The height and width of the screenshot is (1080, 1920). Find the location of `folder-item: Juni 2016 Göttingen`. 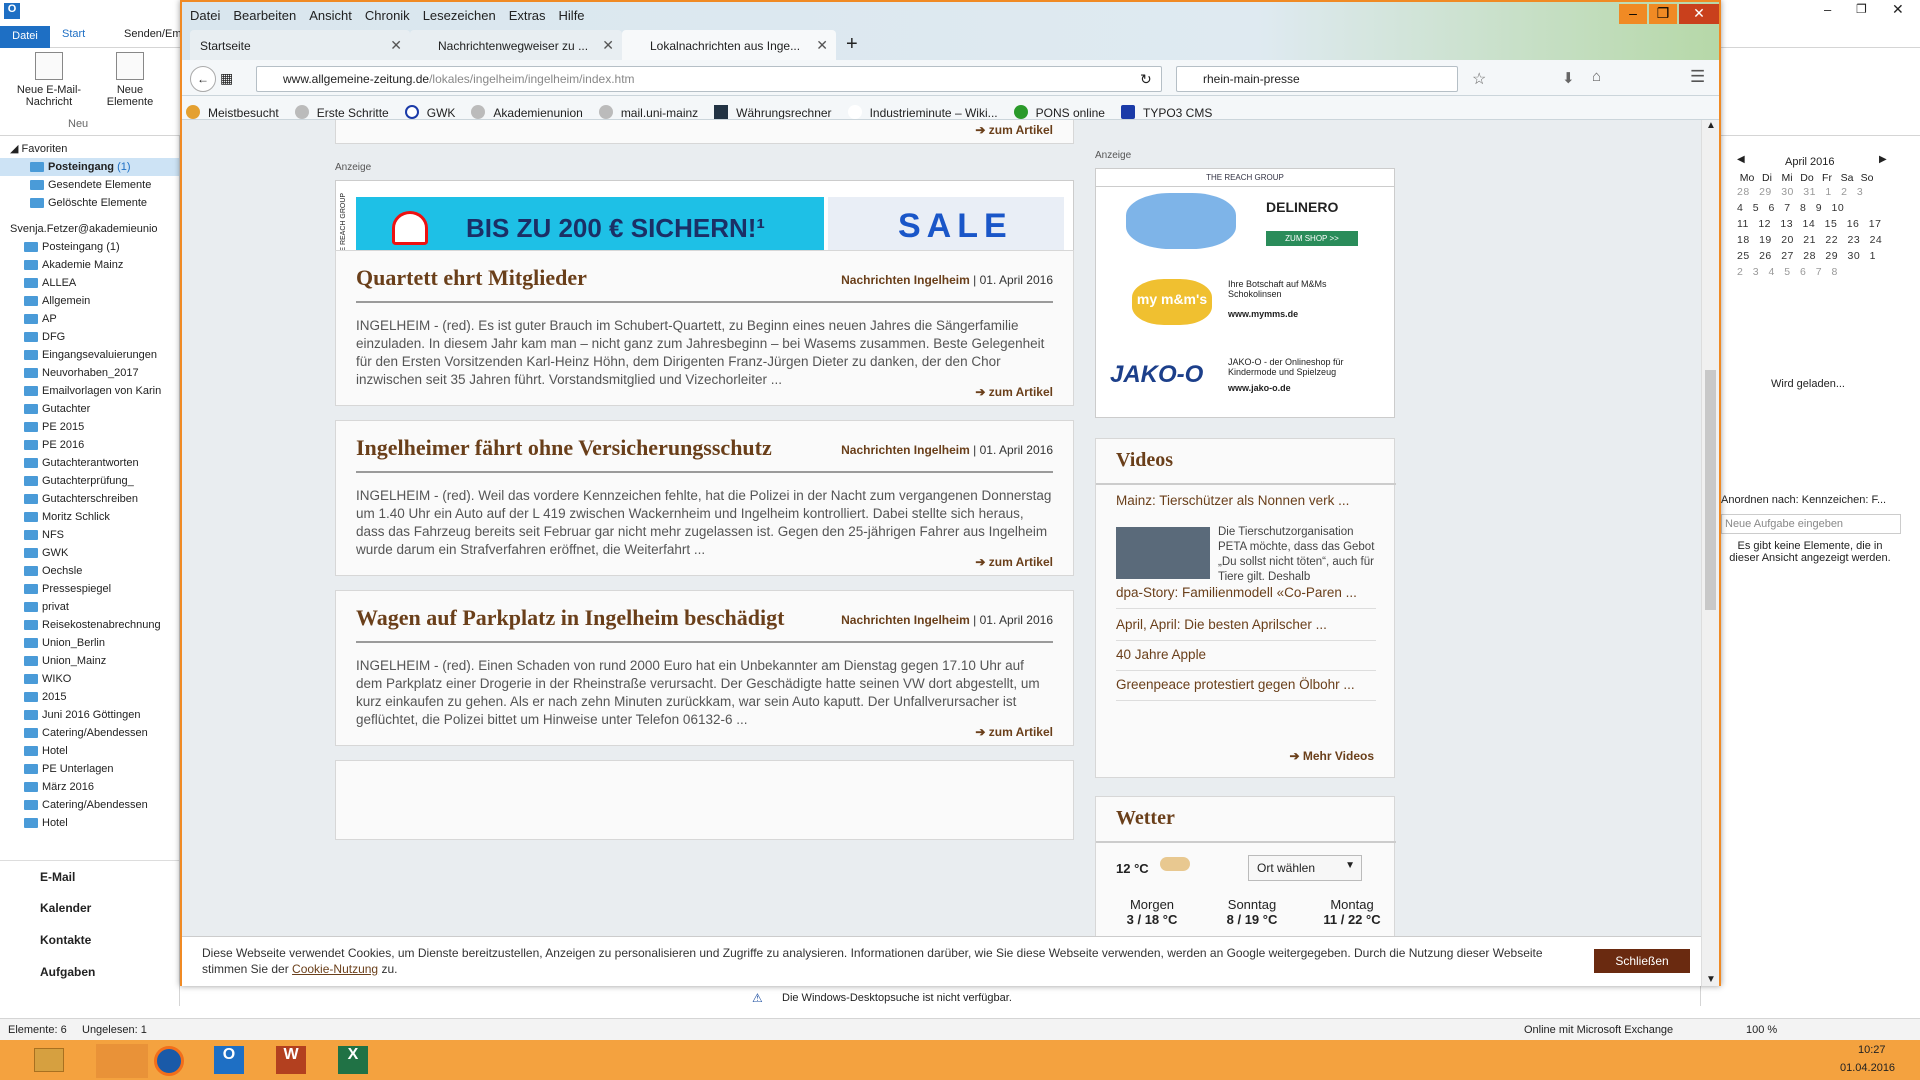

folder-item: Juni 2016 Göttingen is located at coordinates (101, 715).